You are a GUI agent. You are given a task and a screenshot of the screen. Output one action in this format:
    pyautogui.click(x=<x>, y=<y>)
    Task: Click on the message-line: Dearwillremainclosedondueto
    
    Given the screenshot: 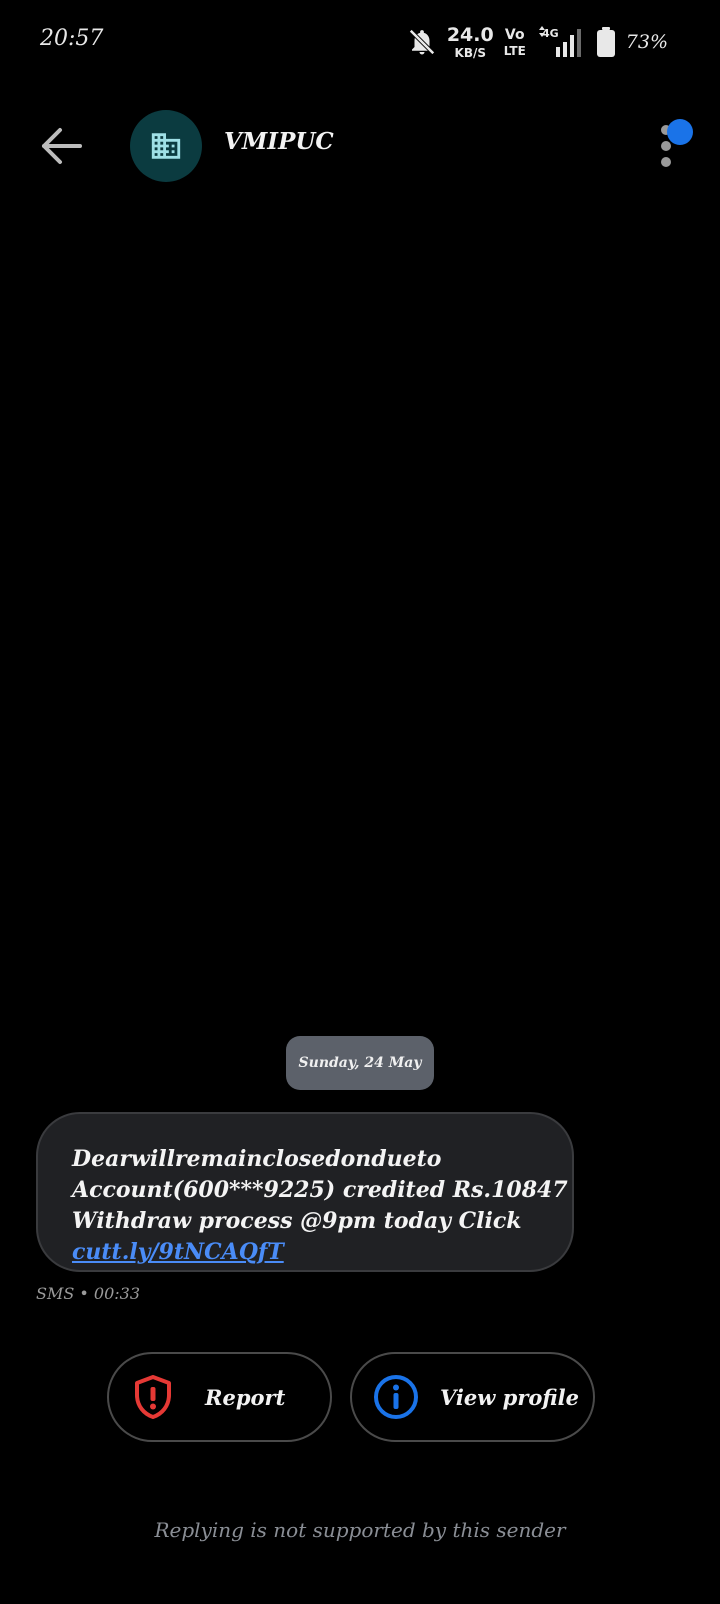 What is the action you would take?
    pyautogui.click(x=257, y=1159)
    